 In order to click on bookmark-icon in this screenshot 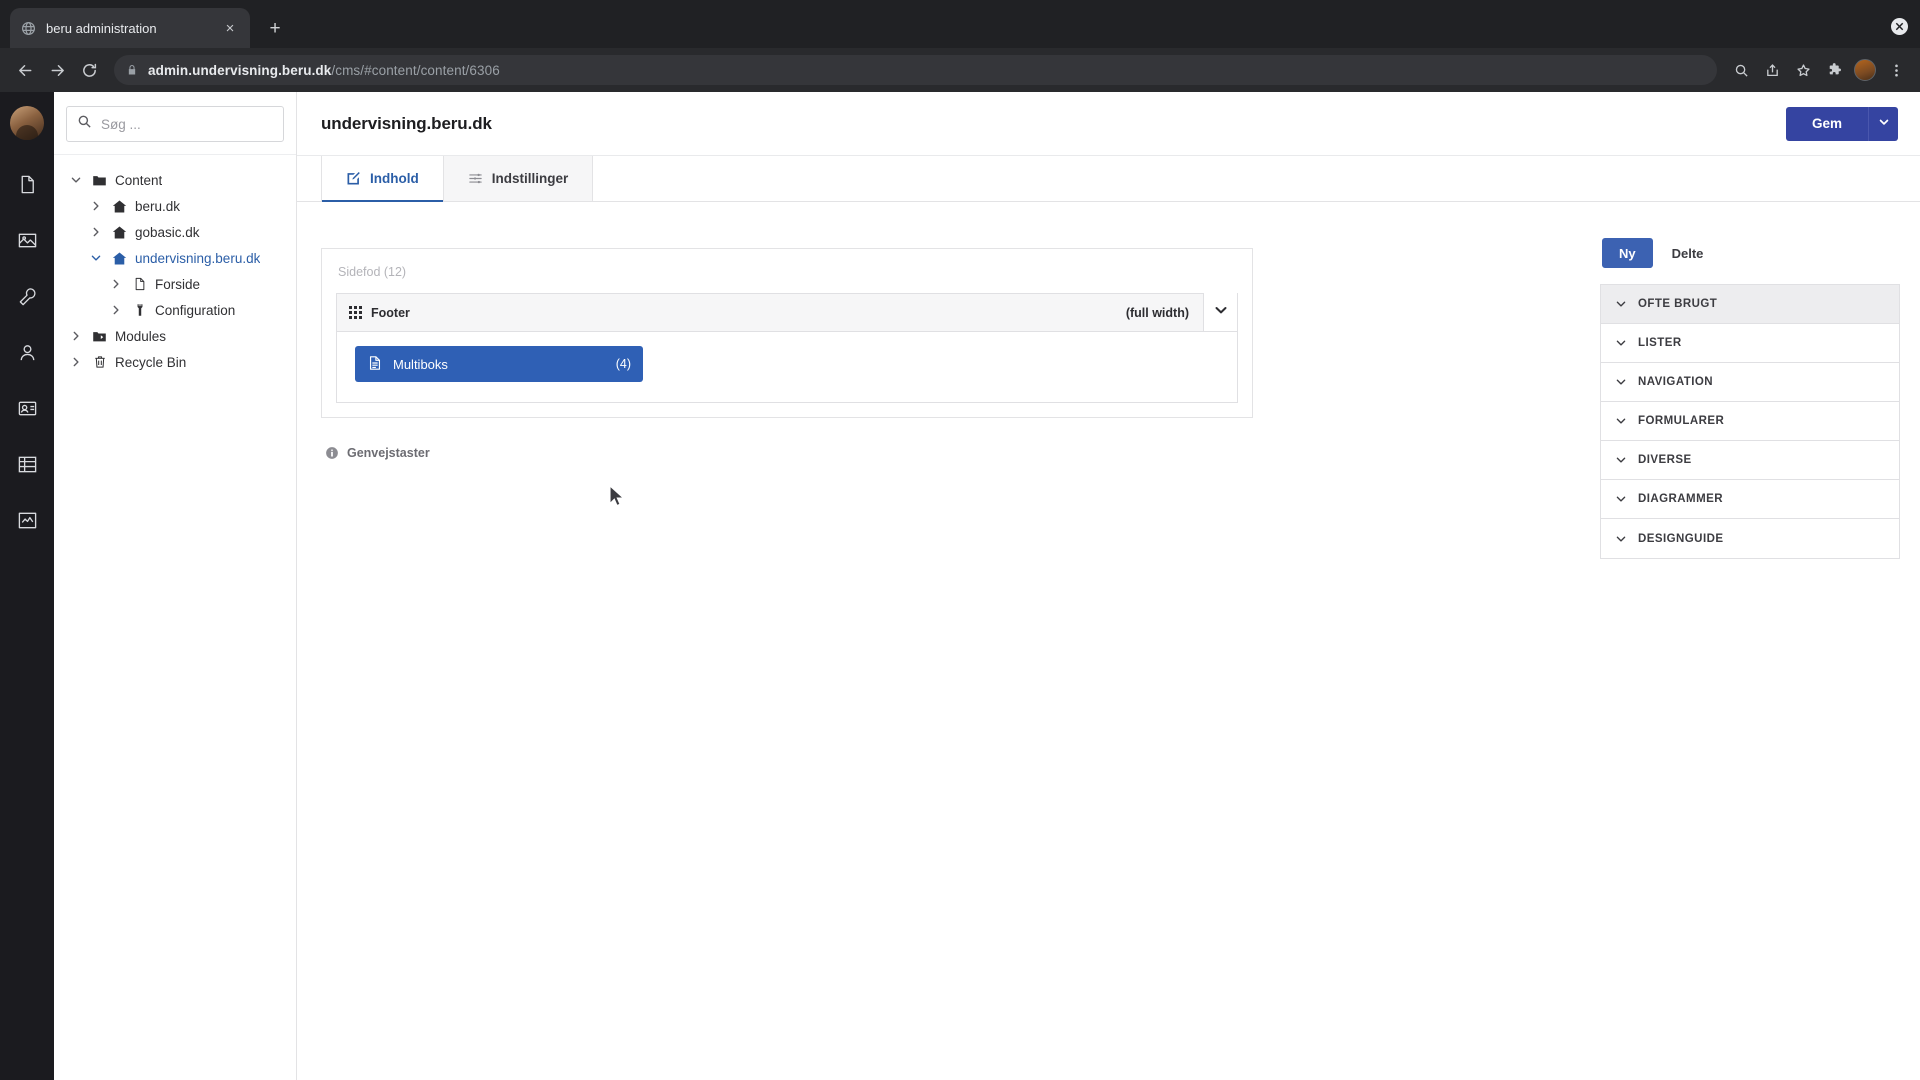, I will do `click(1803, 70)`.